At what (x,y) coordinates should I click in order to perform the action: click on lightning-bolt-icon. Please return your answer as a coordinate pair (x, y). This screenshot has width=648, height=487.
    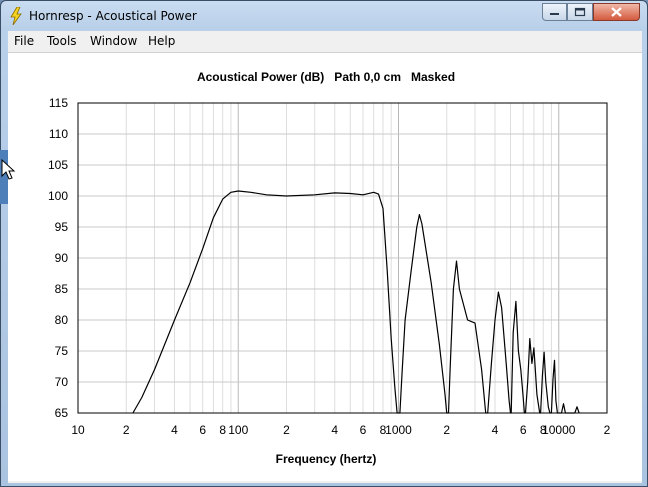
    Looking at the image, I should click on (16, 16).